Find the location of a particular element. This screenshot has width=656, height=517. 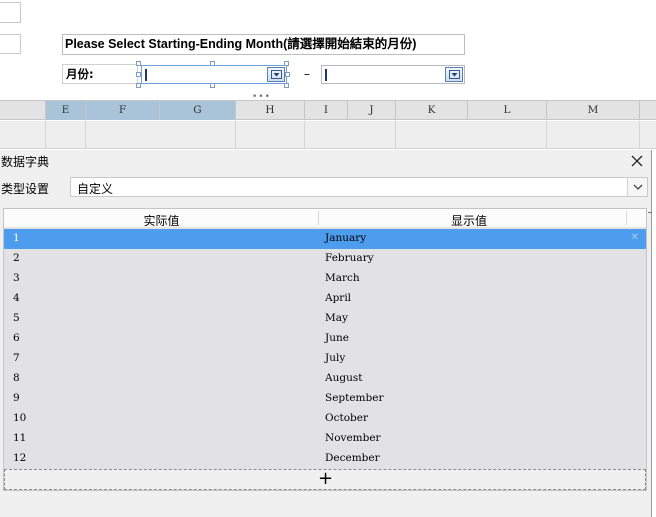

column-header-blank is located at coordinates (23, 110).